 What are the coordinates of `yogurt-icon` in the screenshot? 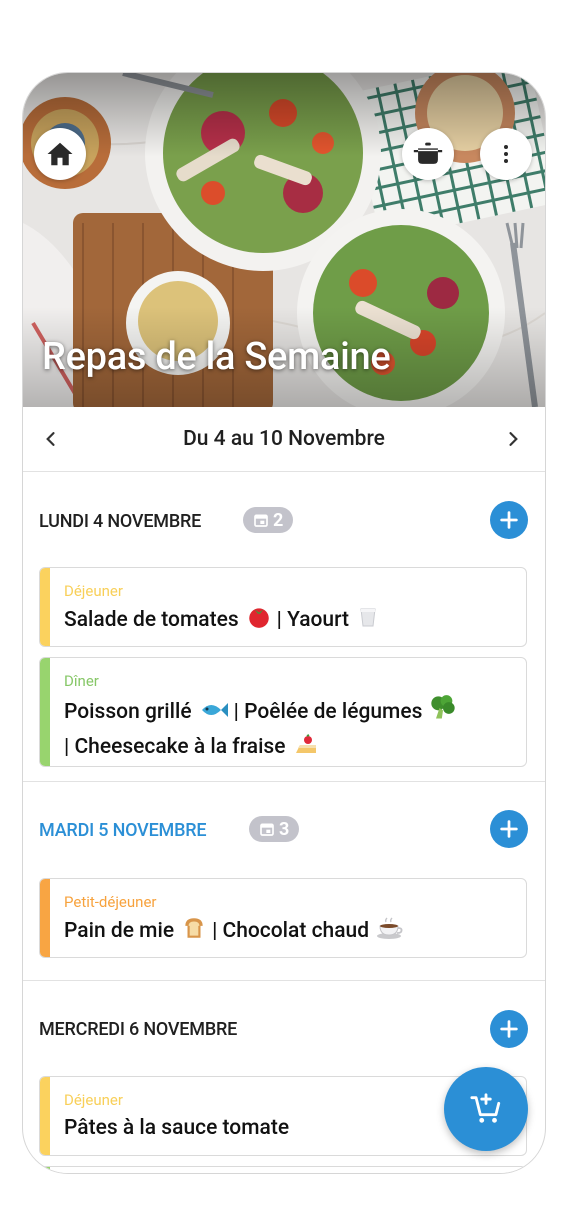 It's located at (368, 622).